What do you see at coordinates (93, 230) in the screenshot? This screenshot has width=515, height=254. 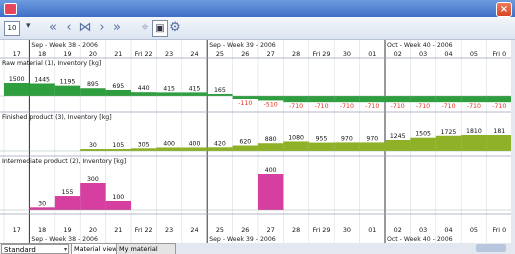 I see `day-label-bottom: 20` at bounding box center [93, 230].